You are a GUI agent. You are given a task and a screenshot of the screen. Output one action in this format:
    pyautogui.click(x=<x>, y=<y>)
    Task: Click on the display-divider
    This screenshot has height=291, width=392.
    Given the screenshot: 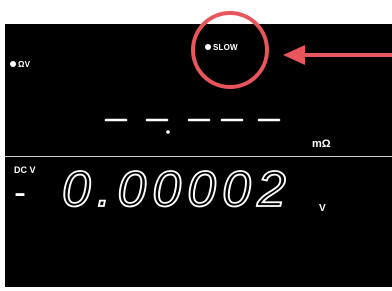 What is the action you would take?
    pyautogui.click(x=198, y=156)
    